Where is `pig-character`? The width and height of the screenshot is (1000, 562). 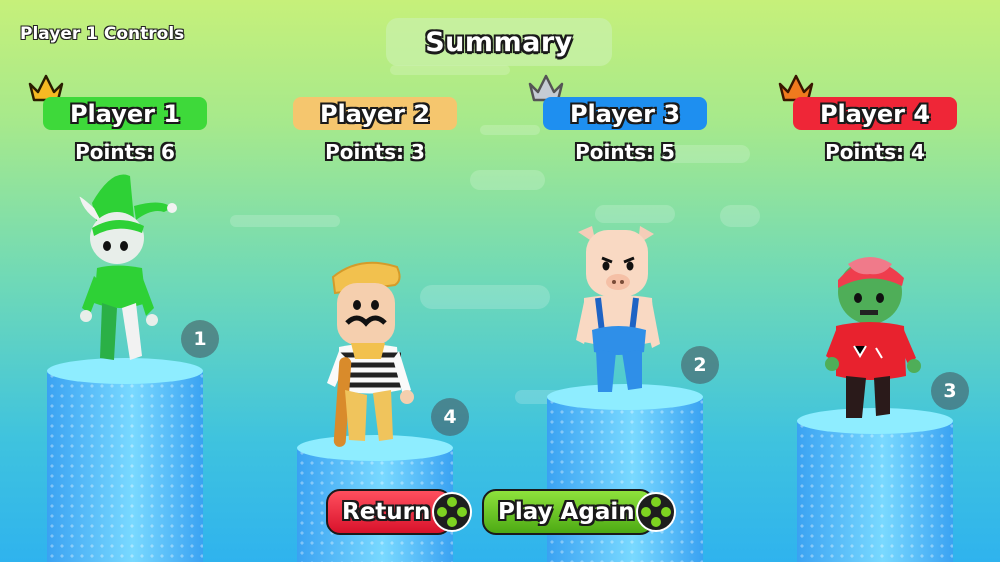 pig-character is located at coordinates (618, 309).